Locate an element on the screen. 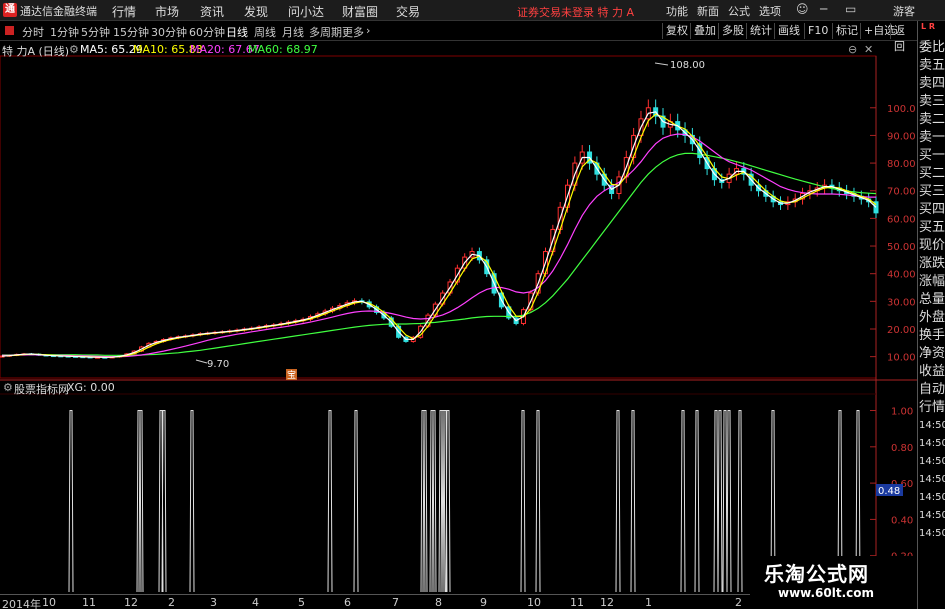 Image resolution: width=945 pixels, height=609 pixels. watermark: 乐淘公式网 www.60lt.com is located at coordinates (833, 581).